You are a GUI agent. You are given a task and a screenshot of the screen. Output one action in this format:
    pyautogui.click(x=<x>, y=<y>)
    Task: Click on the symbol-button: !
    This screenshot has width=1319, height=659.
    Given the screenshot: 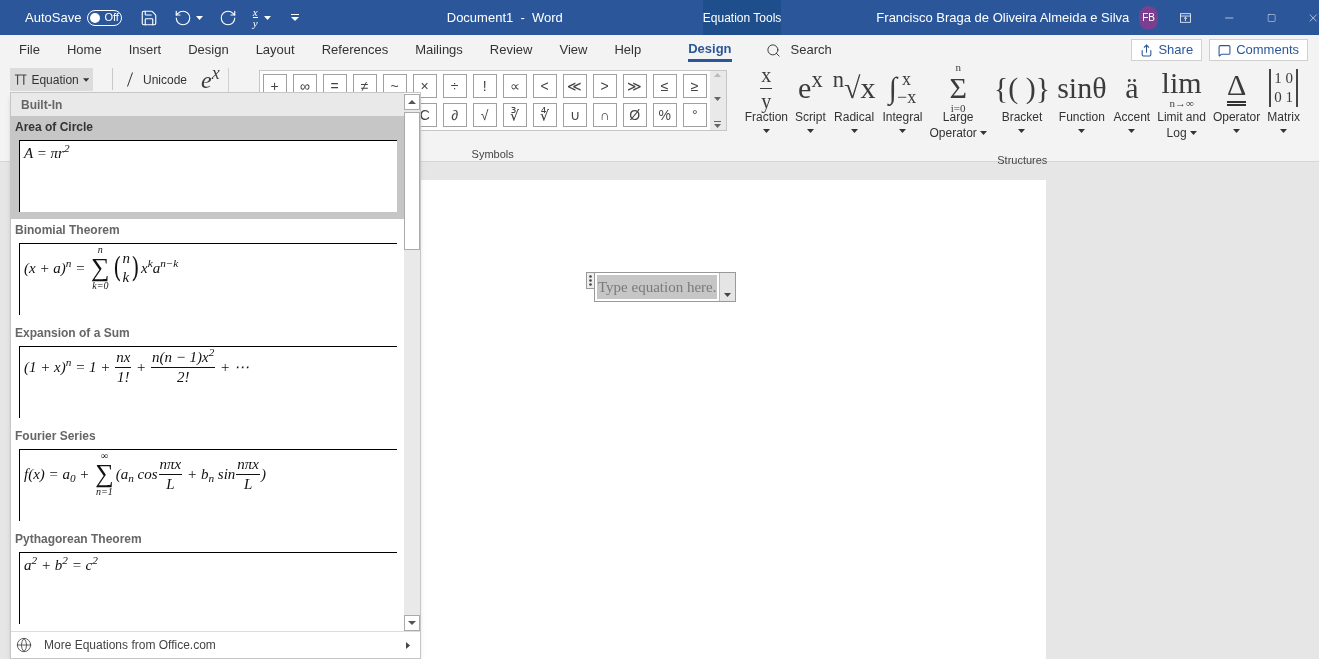 What is the action you would take?
    pyautogui.click(x=484, y=86)
    